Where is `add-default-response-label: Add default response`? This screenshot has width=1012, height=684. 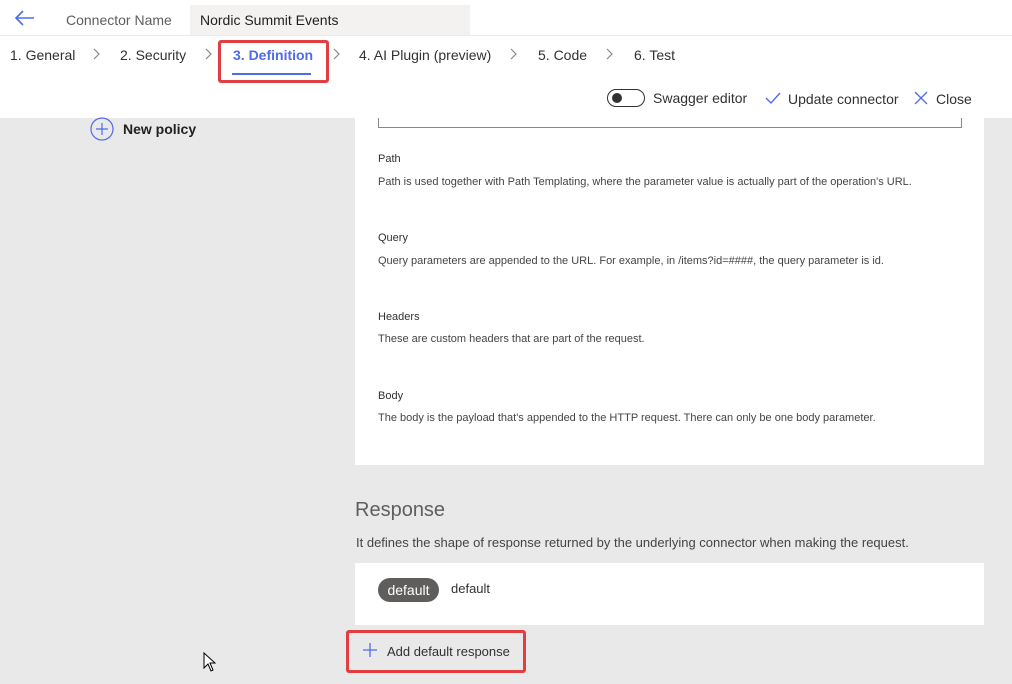
add-default-response-label: Add default response is located at coordinates (448, 651).